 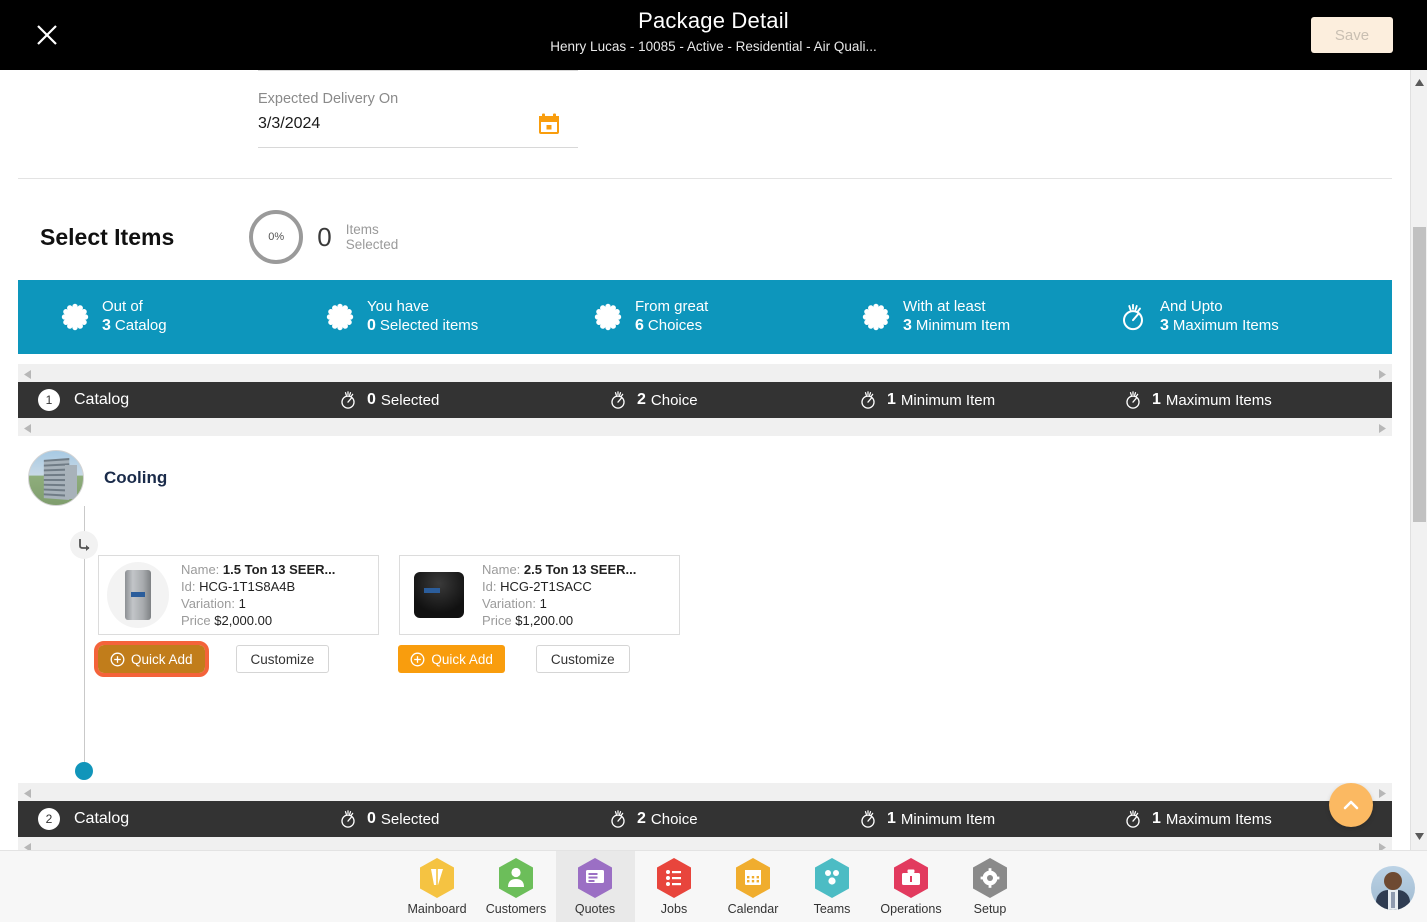 What do you see at coordinates (546, 586) in the screenshot?
I see `product-id: HCG-2T1SACC` at bounding box center [546, 586].